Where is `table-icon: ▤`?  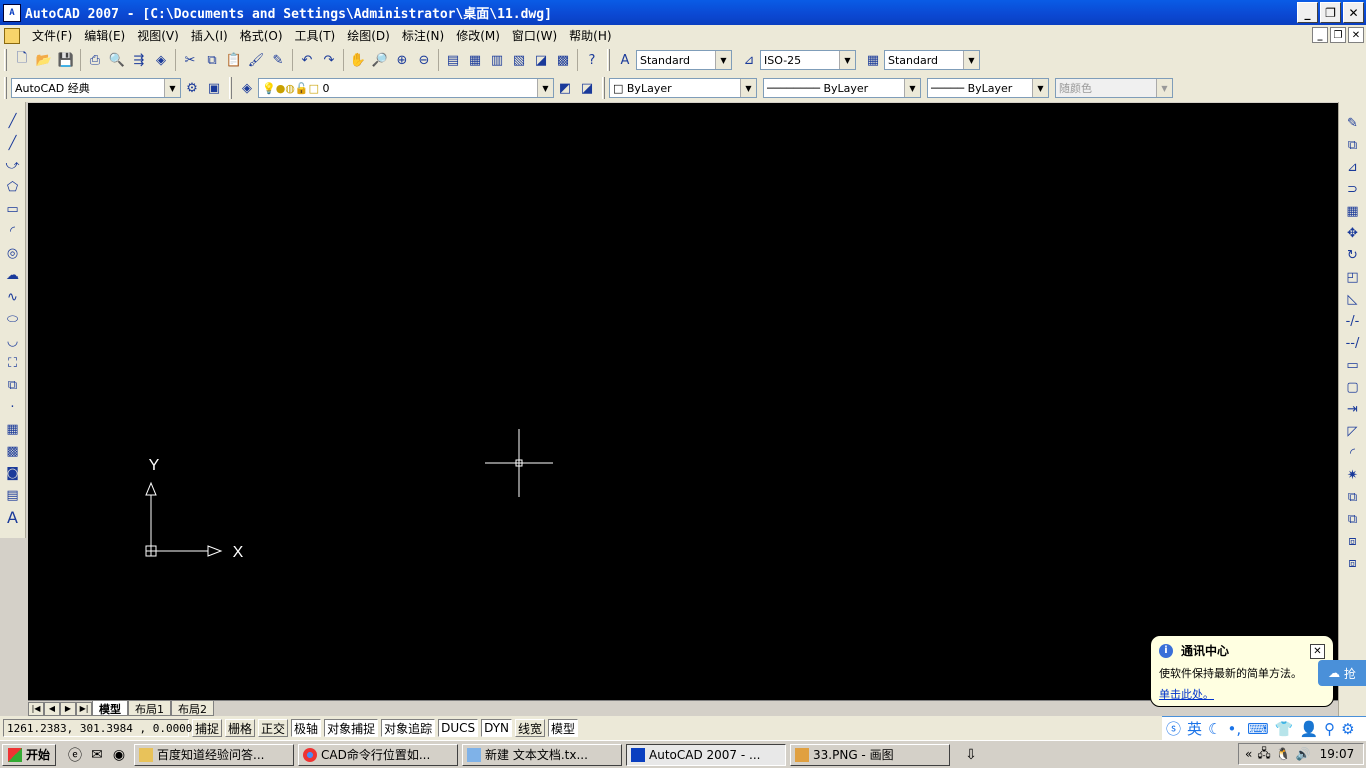
table-icon: ▤ is located at coordinates (13, 495).